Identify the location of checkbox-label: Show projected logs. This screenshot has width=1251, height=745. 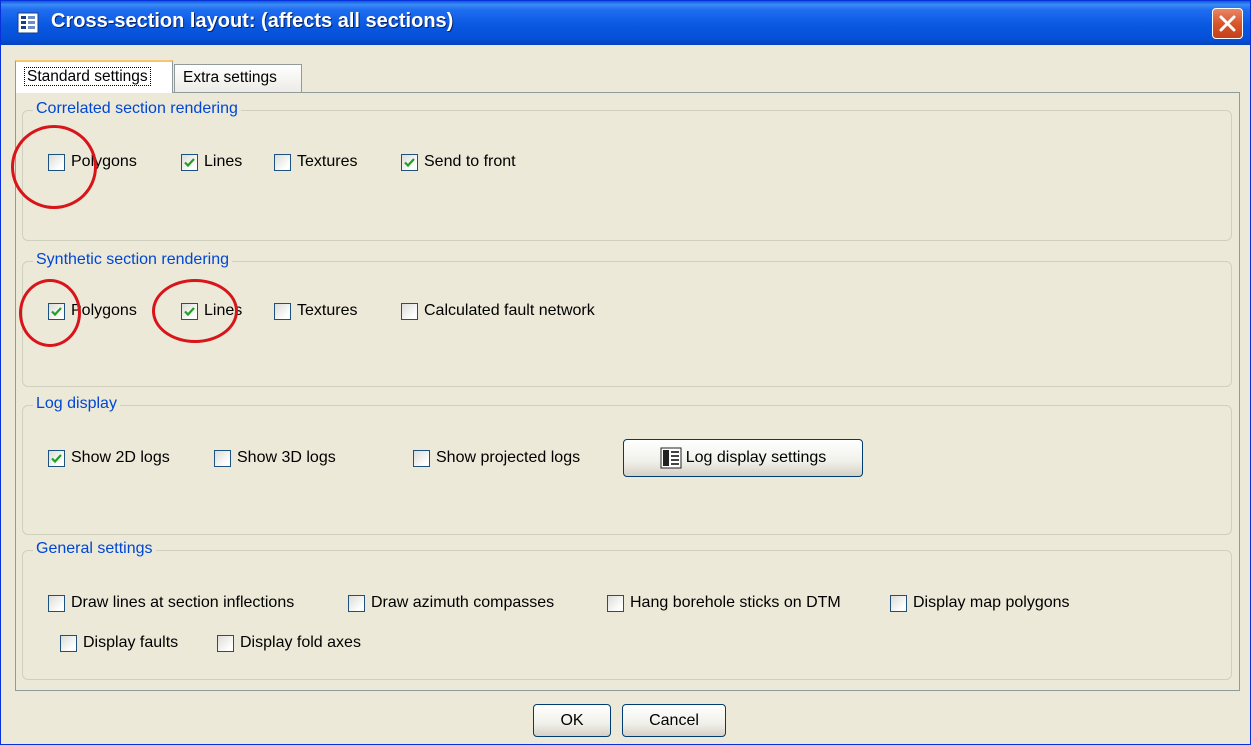
(508, 457).